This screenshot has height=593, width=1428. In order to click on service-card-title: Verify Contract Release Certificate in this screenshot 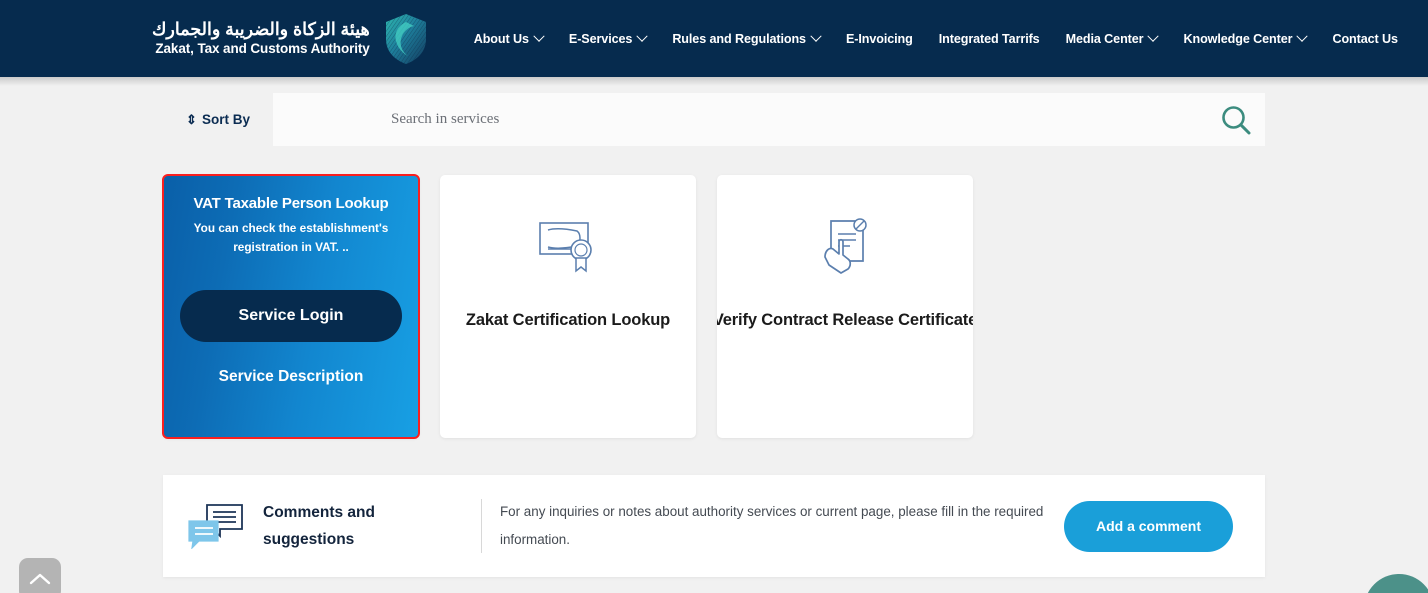, I will do `click(845, 320)`.